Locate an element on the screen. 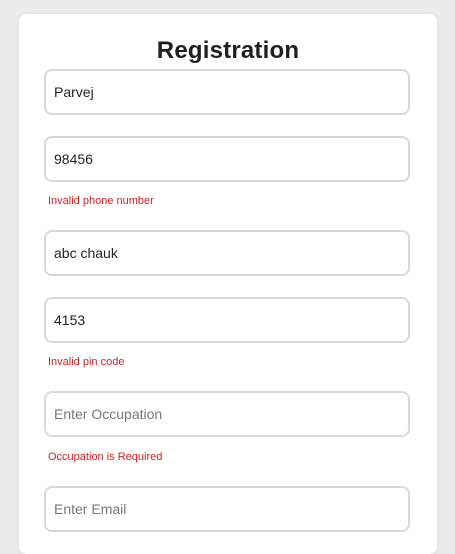  email-input is located at coordinates (227, 509).